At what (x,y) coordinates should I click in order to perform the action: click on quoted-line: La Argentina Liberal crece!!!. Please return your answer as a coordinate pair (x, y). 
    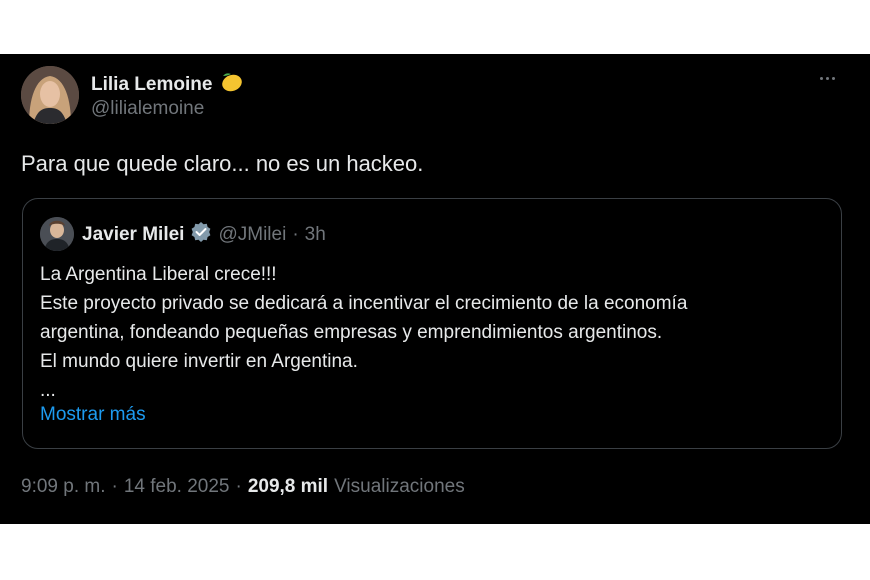
    Looking at the image, I should click on (158, 274).